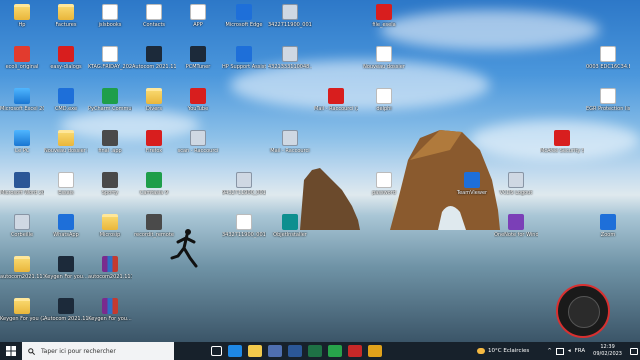  I want to click on desktop-icon: Corbeille, so click(22, 226).